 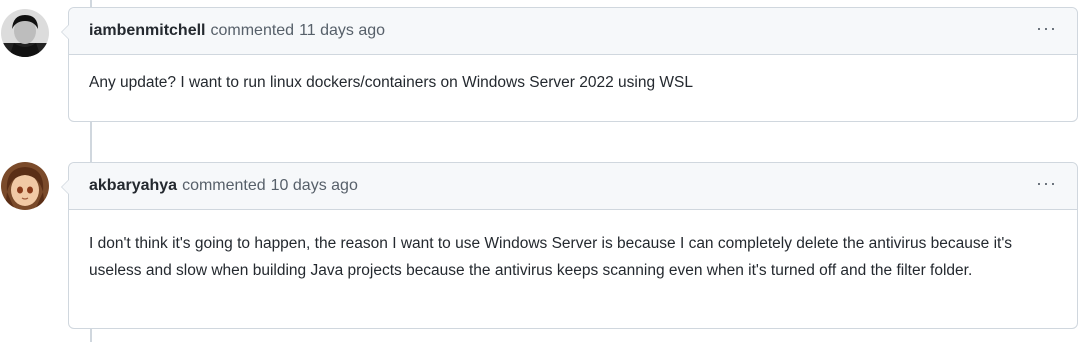 What do you see at coordinates (91, 142) in the screenshot?
I see `timeline-line-middle` at bounding box center [91, 142].